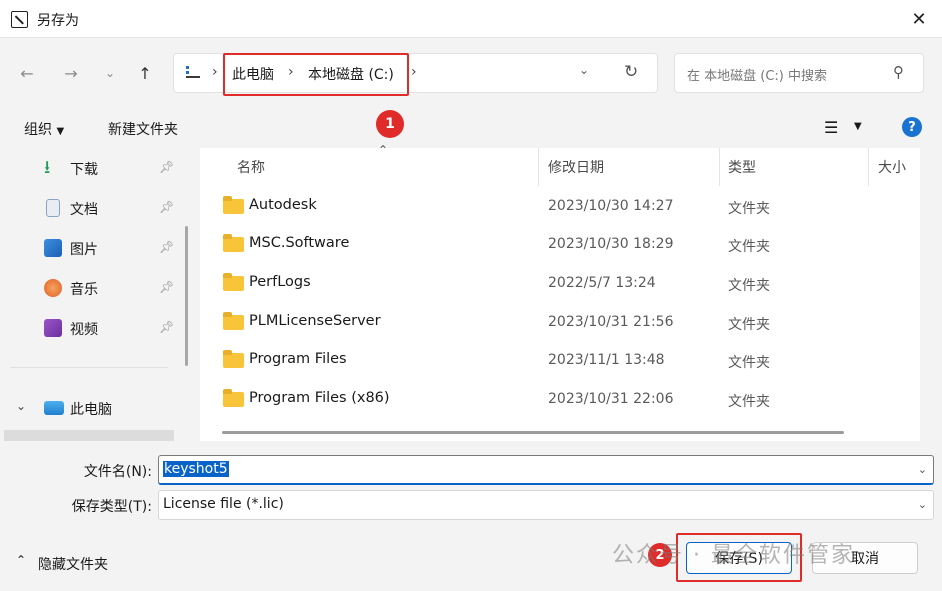 This screenshot has width=942, height=591. I want to click on file-name: Program Files (x86), so click(319, 398).